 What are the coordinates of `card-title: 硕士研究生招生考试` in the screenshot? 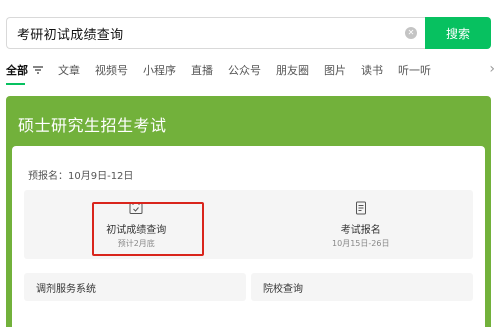 It's located at (92, 124).